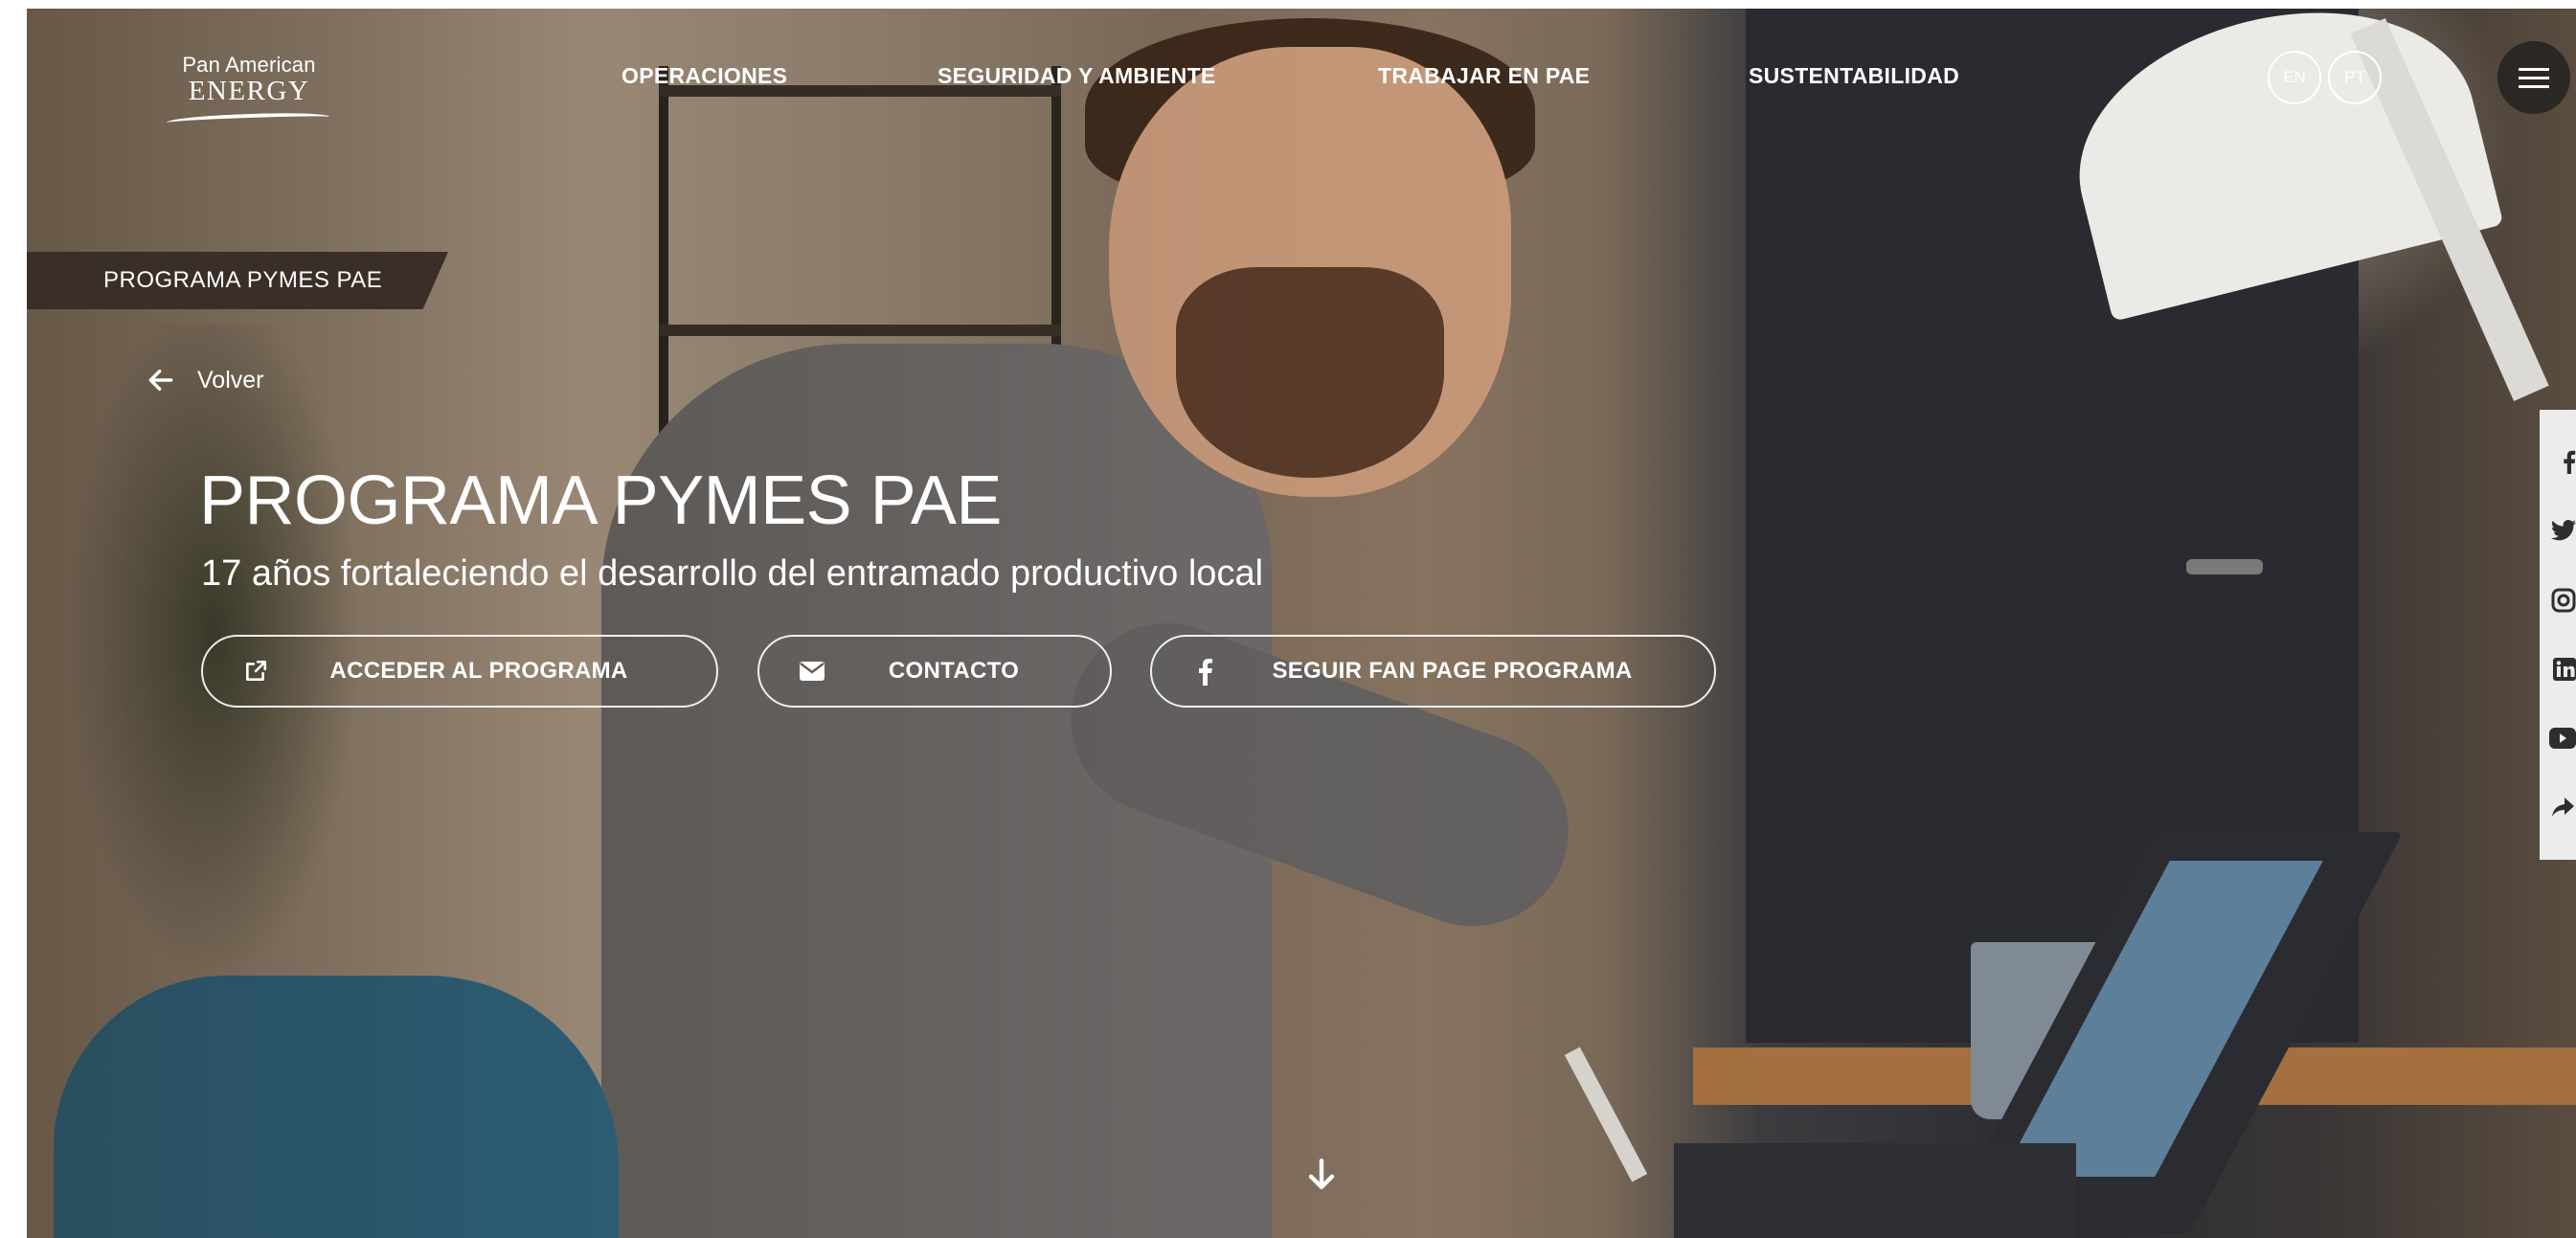 The width and height of the screenshot is (2576, 1238). What do you see at coordinates (2562, 669) in the screenshot?
I see `linkedin-icon` at bounding box center [2562, 669].